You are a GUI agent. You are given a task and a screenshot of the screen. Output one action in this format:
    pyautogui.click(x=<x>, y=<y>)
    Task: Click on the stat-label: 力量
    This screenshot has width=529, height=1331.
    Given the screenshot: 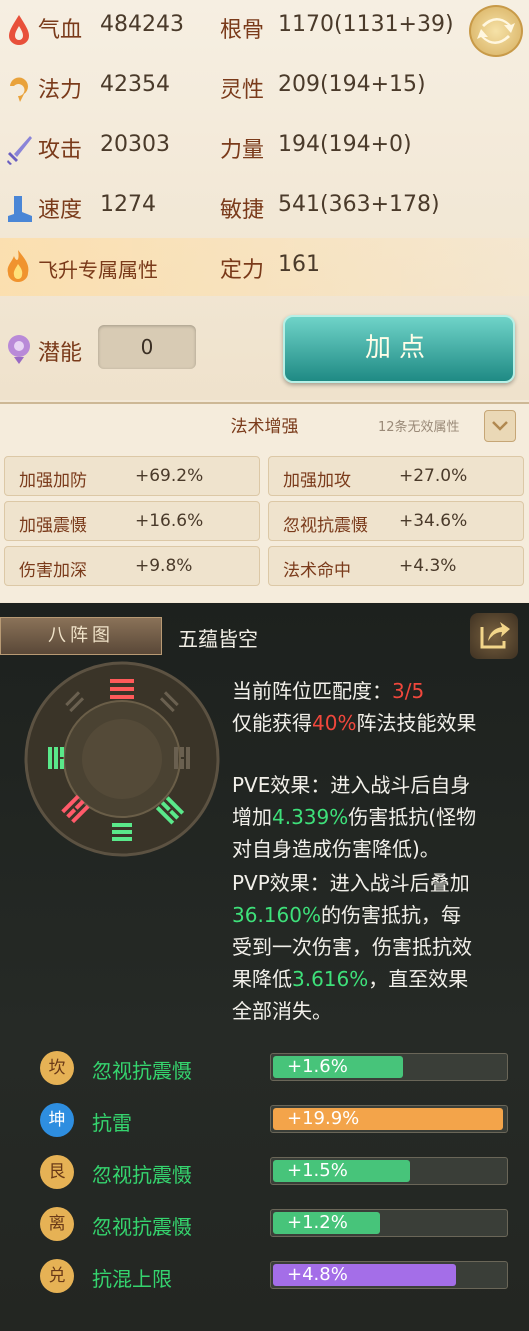 What is the action you would take?
    pyautogui.click(x=242, y=150)
    